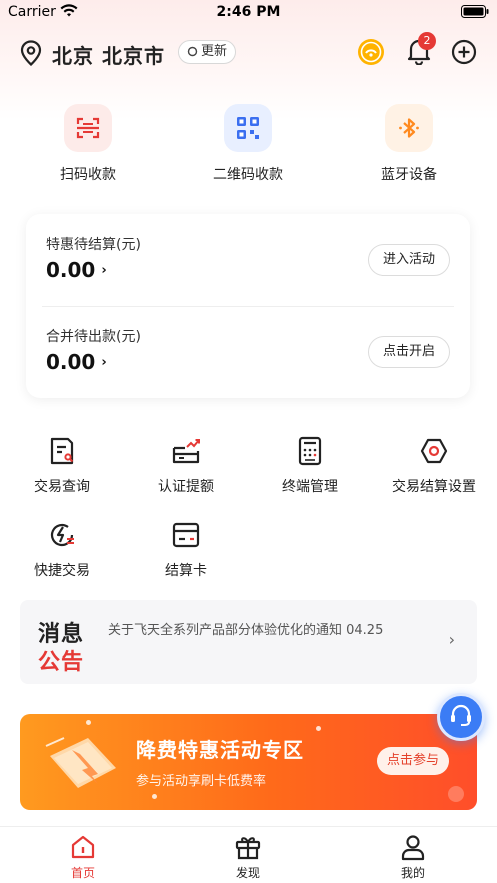 The image size is (497, 883). Describe the element at coordinates (248, 642) in the screenshot. I see `announcement-bar: 消息 公告 关于飞天全系列产品部分体验优化的通知 04.25 ›` at that location.